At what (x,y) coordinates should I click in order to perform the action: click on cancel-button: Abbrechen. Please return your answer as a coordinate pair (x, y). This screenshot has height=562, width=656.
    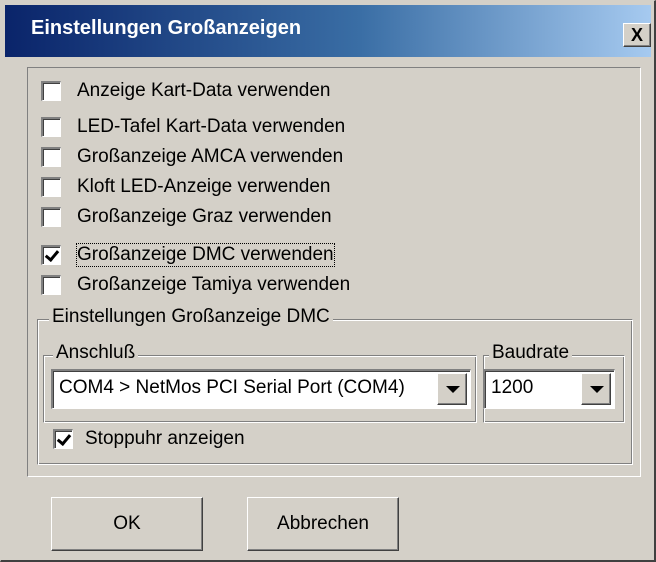
    Looking at the image, I should click on (323, 524).